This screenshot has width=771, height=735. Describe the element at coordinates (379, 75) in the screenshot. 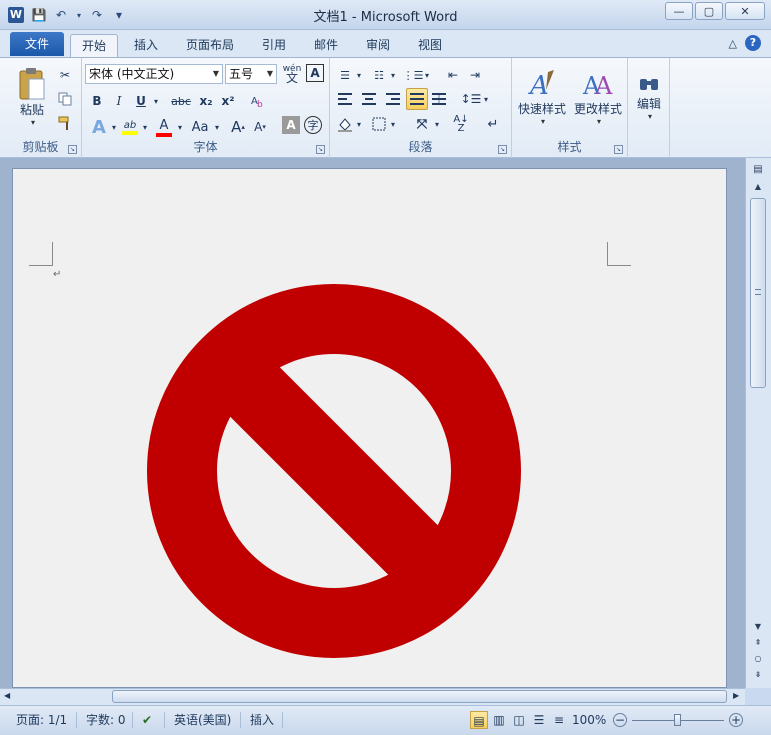

I see `numbering-button: ☷` at that location.